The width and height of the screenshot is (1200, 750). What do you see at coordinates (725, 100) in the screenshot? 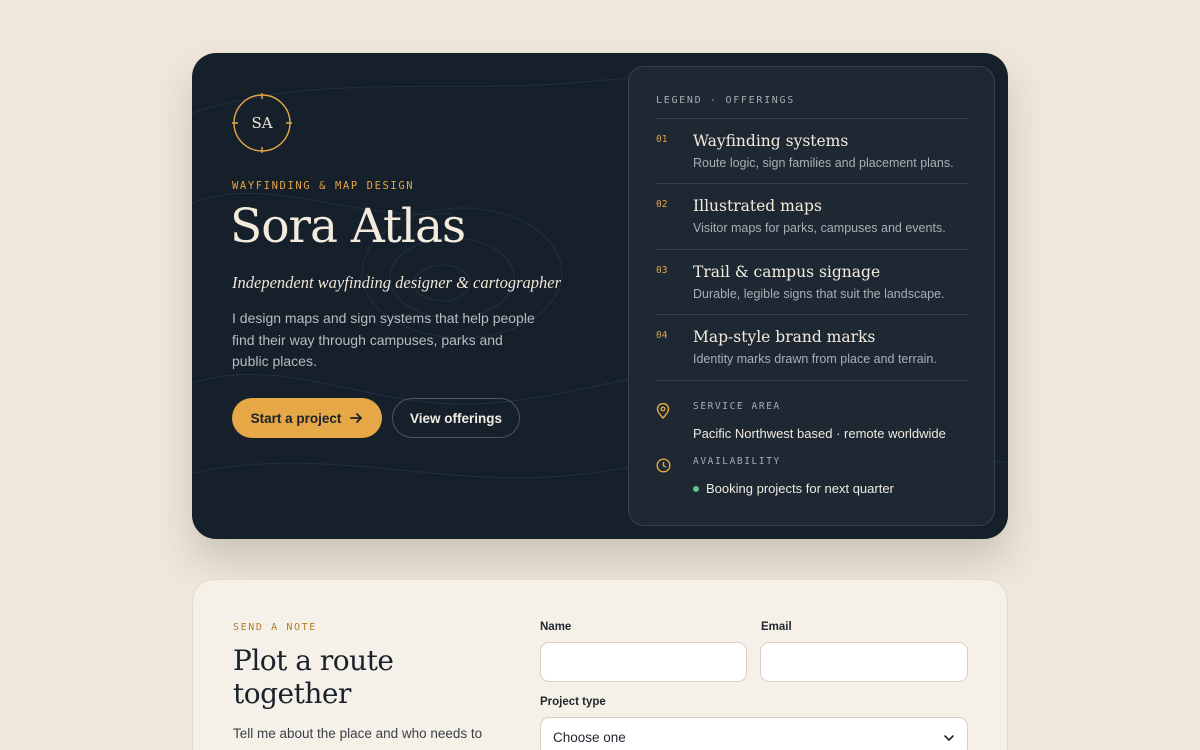
I see `legend-heading: LEGEND · OFFERINGS` at bounding box center [725, 100].